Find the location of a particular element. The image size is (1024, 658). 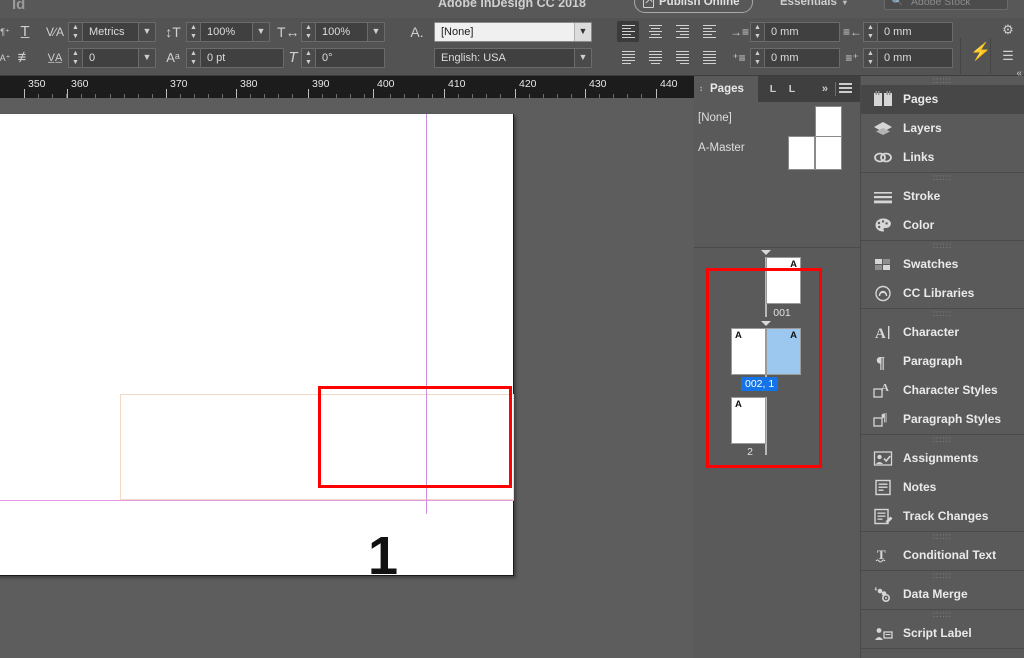

align-left-button is located at coordinates (628, 31).